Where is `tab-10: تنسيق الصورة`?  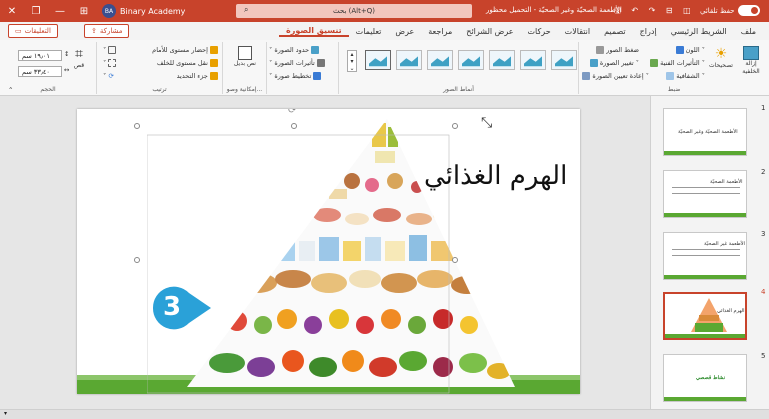 tab-10: تنسيق الصورة is located at coordinates (314, 31).